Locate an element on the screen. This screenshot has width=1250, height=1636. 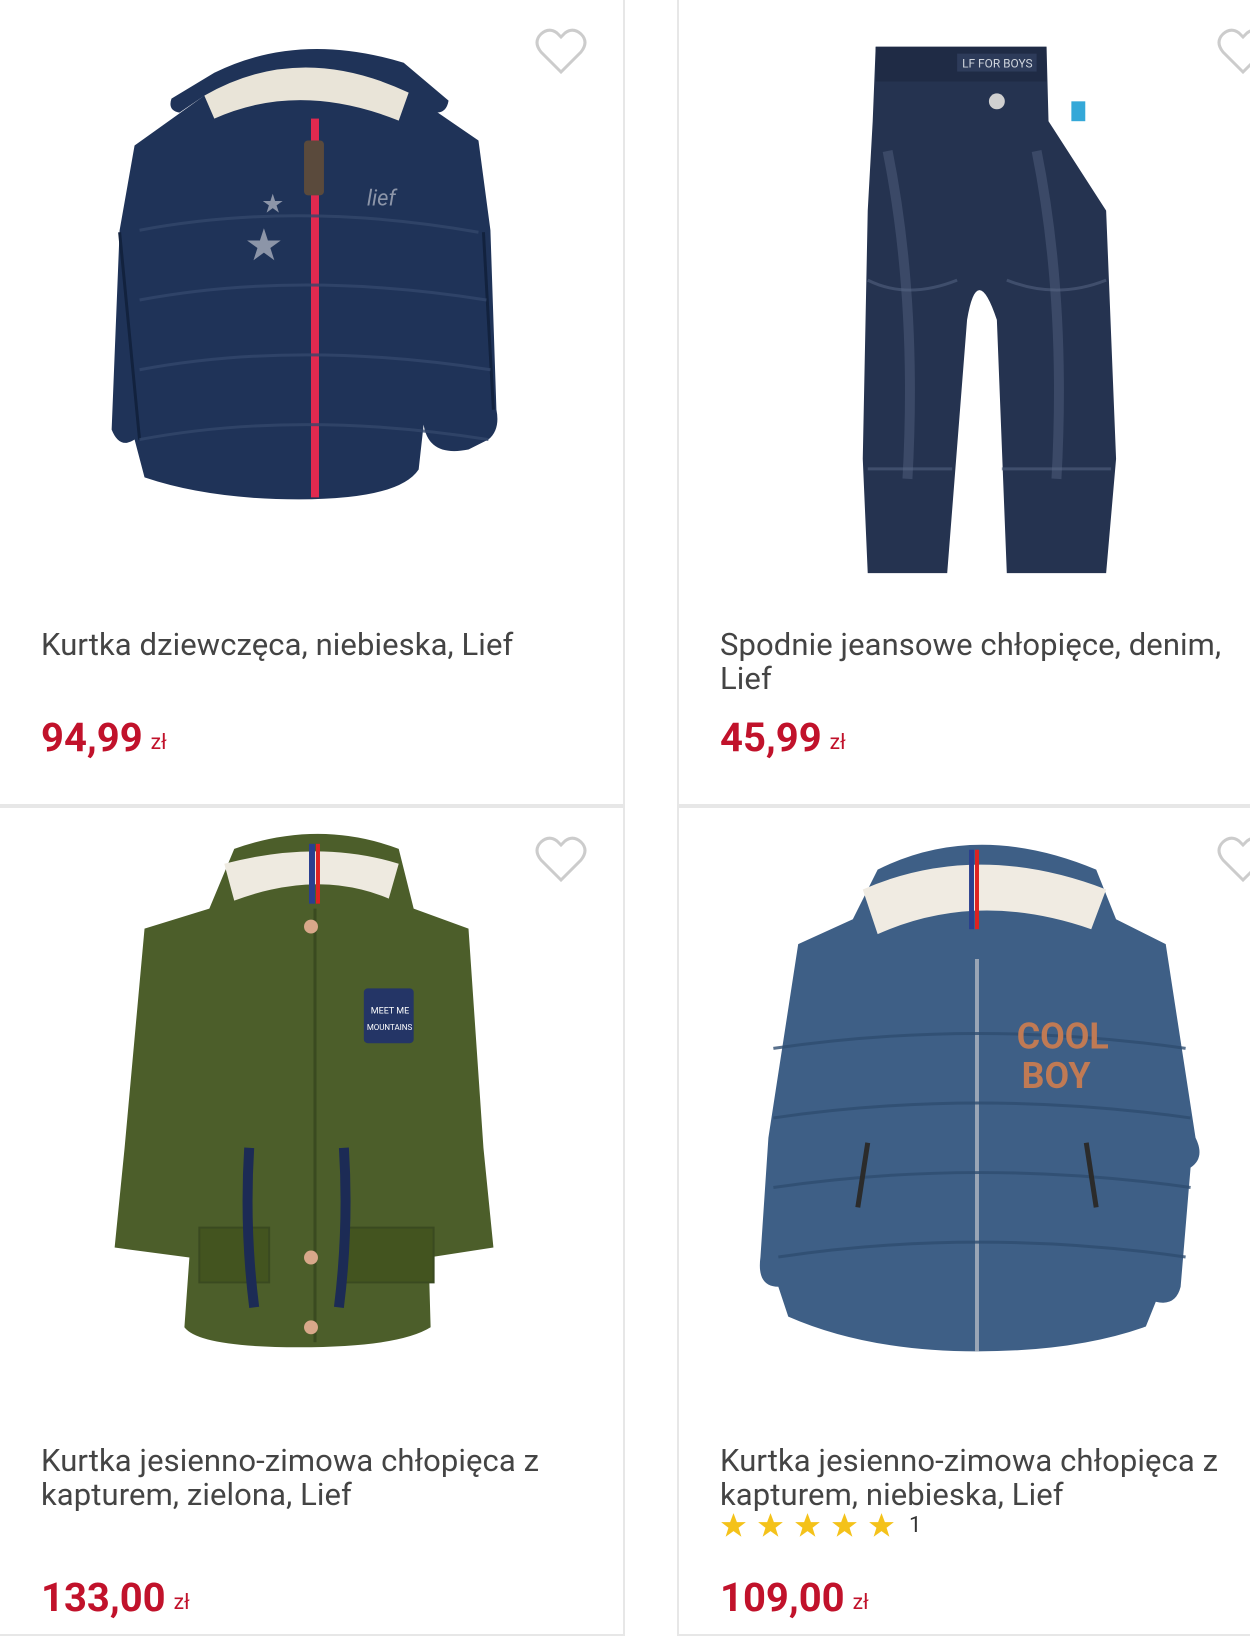
svg-text: MEET ME is located at coordinates (390, 1011).